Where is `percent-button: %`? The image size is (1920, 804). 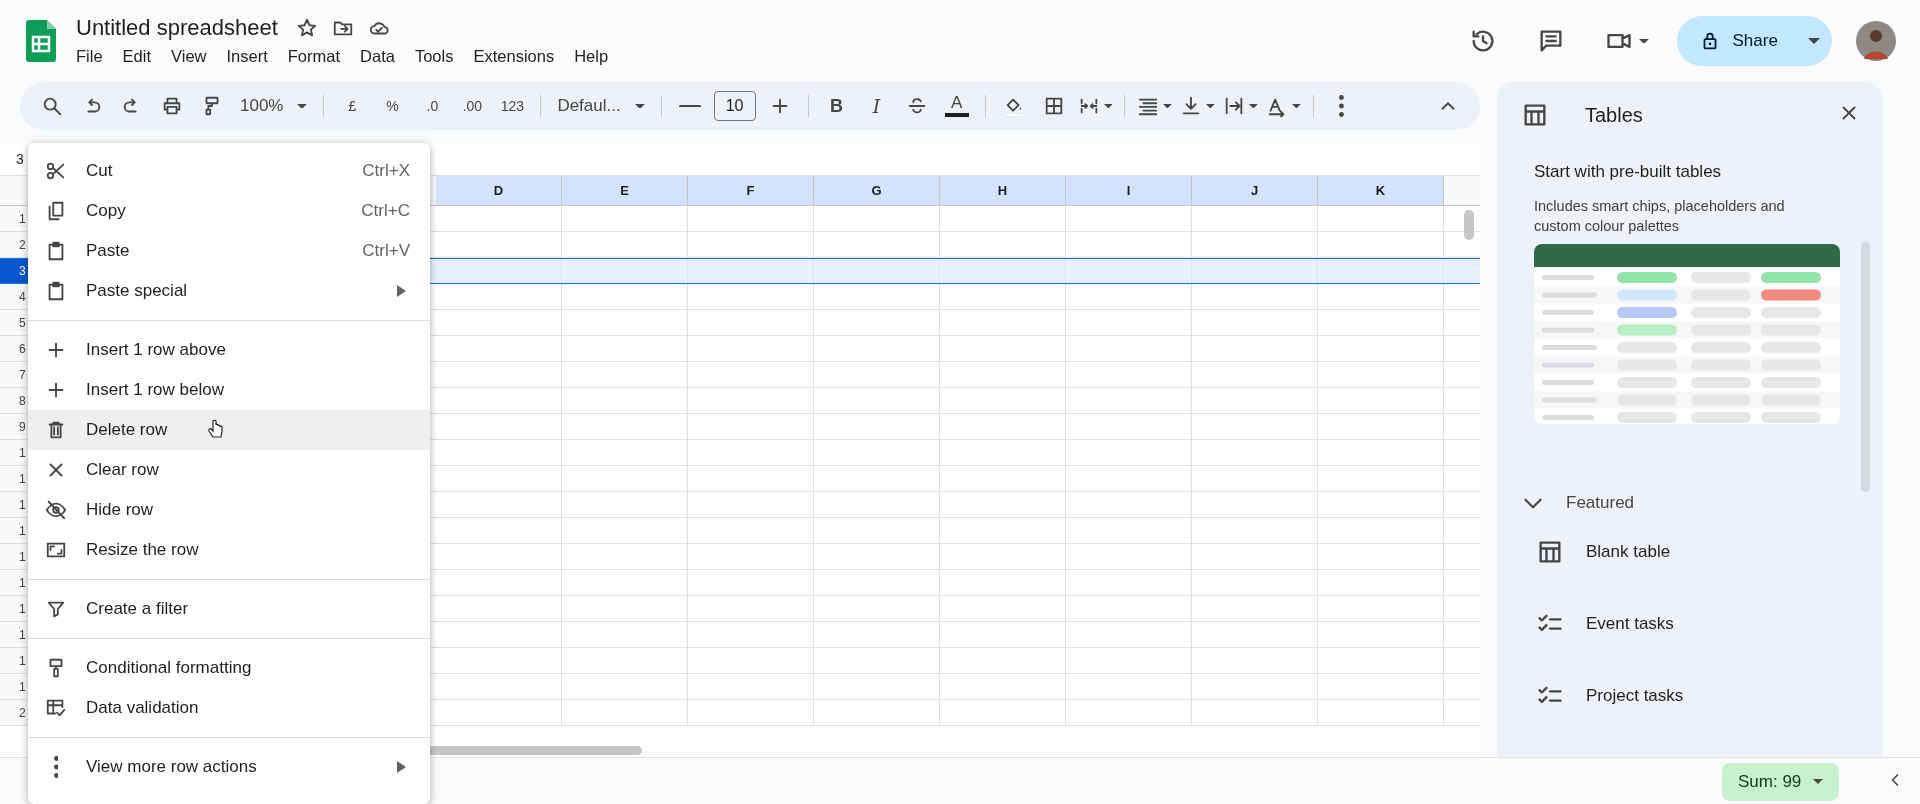
percent-button: % is located at coordinates (392, 106).